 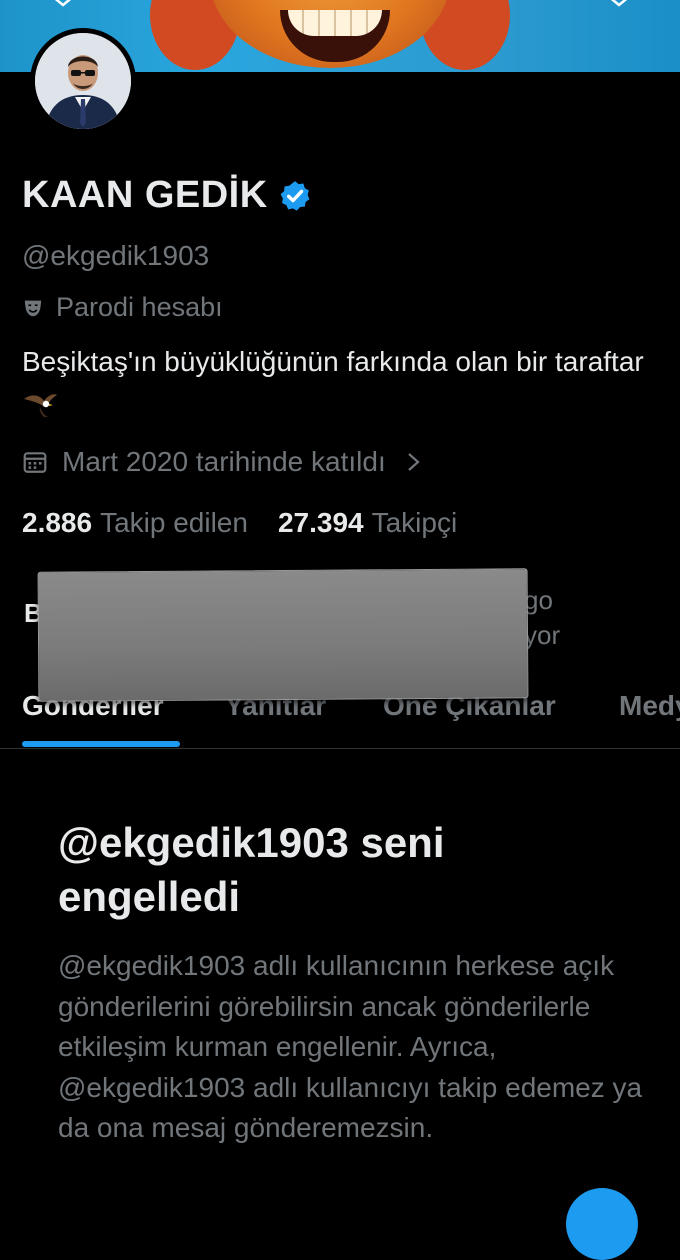 I want to click on verified-badge-icon, so click(x=295, y=196).